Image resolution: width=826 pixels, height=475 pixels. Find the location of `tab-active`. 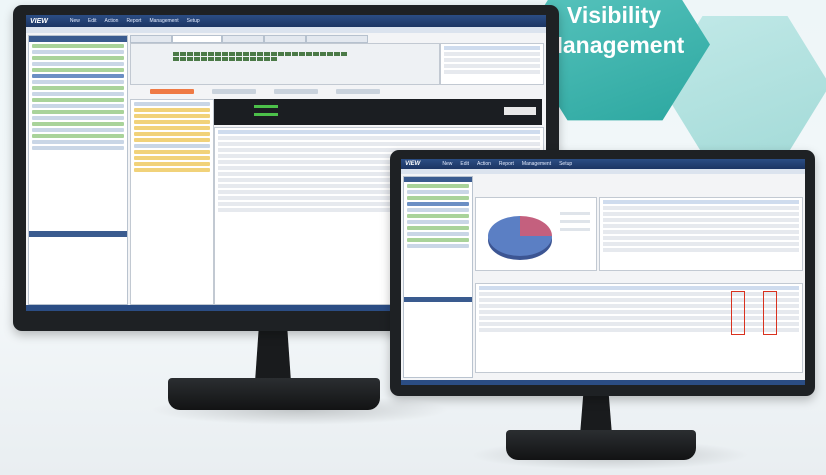

tab-active is located at coordinates (197, 39).